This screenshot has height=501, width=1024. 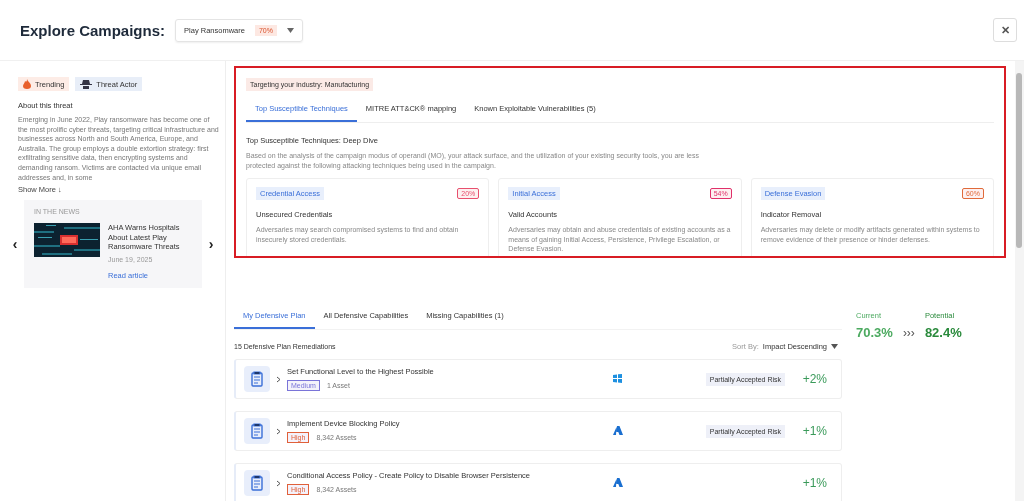 I want to click on potential-score: 82.4%, so click(x=943, y=332).